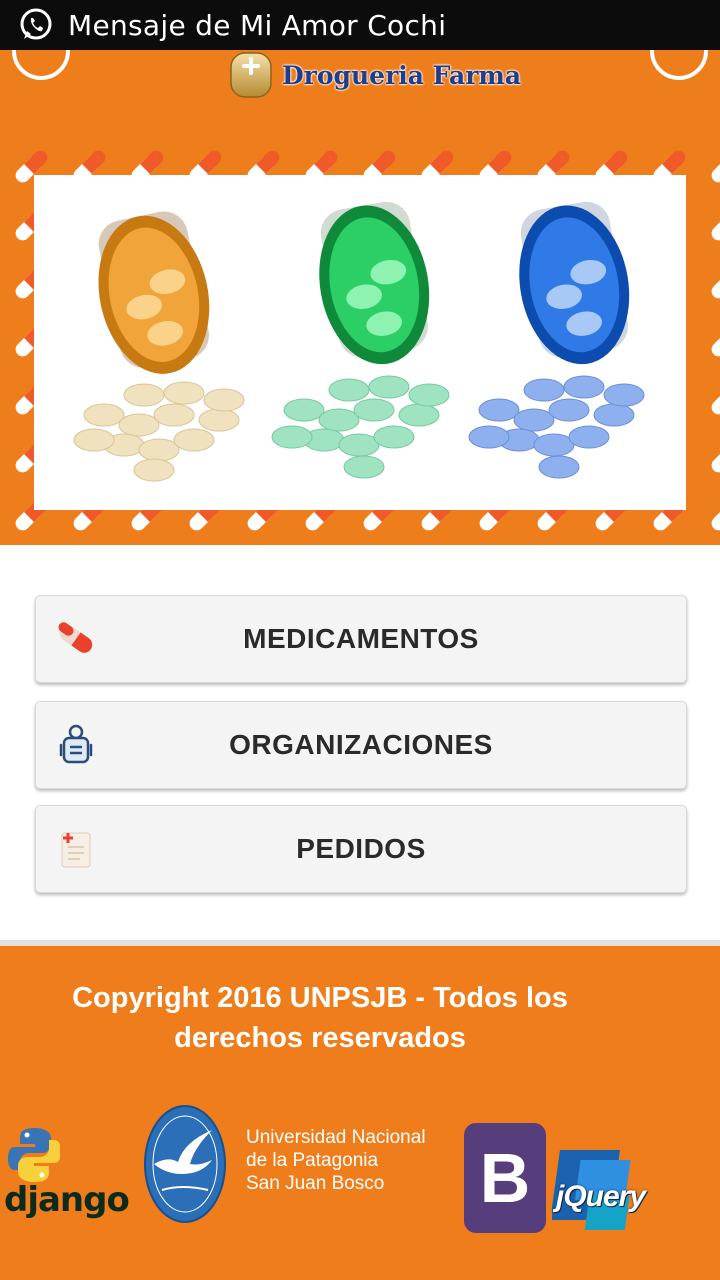 This screenshot has width=720, height=1280. I want to click on whatsapp-icon, so click(36, 24).